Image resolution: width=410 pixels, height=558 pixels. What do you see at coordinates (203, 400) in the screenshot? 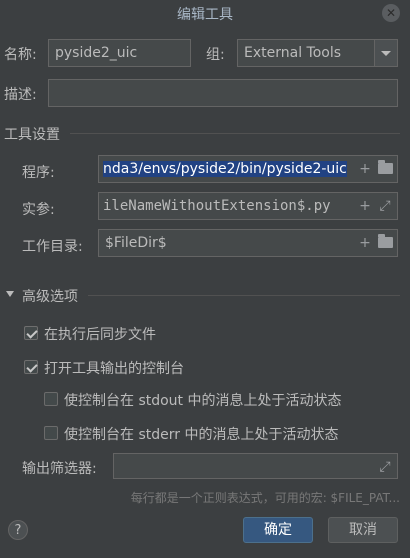
I see `stdout-active-label: 使控制台在 stdout 中的消息上处于活动状态` at bounding box center [203, 400].